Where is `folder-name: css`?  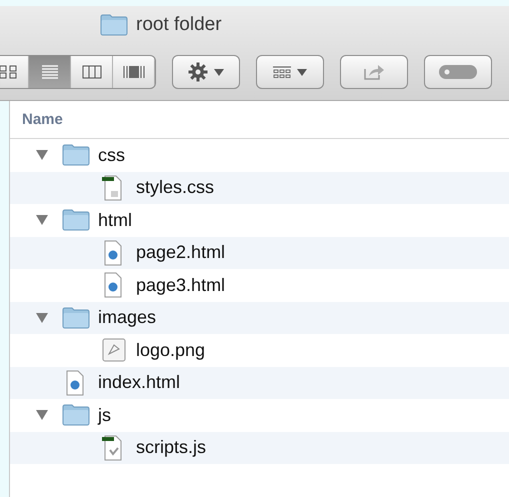 folder-name: css is located at coordinates (111, 155).